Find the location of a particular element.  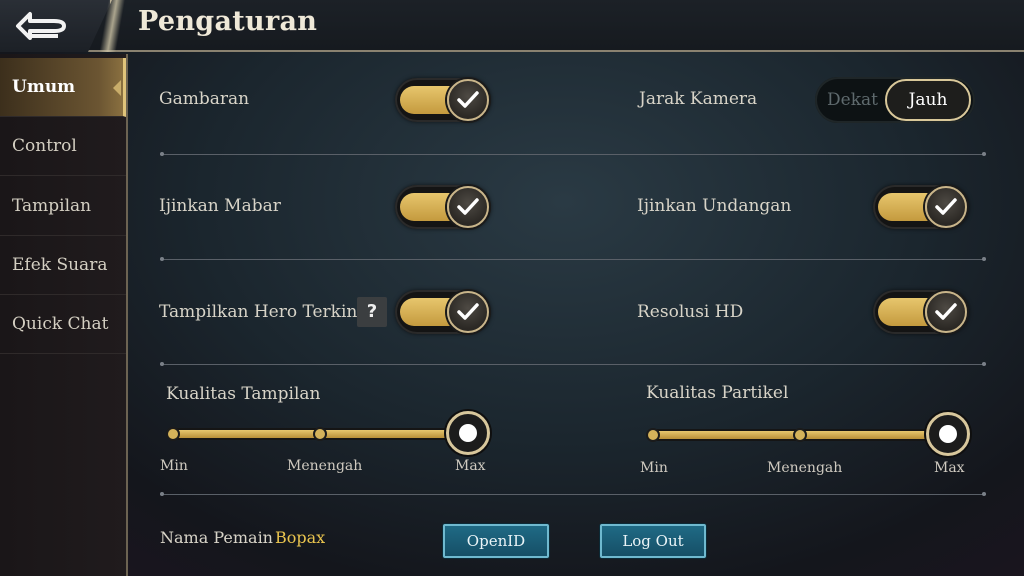

tampilkan-hero-toggle is located at coordinates (443, 312).